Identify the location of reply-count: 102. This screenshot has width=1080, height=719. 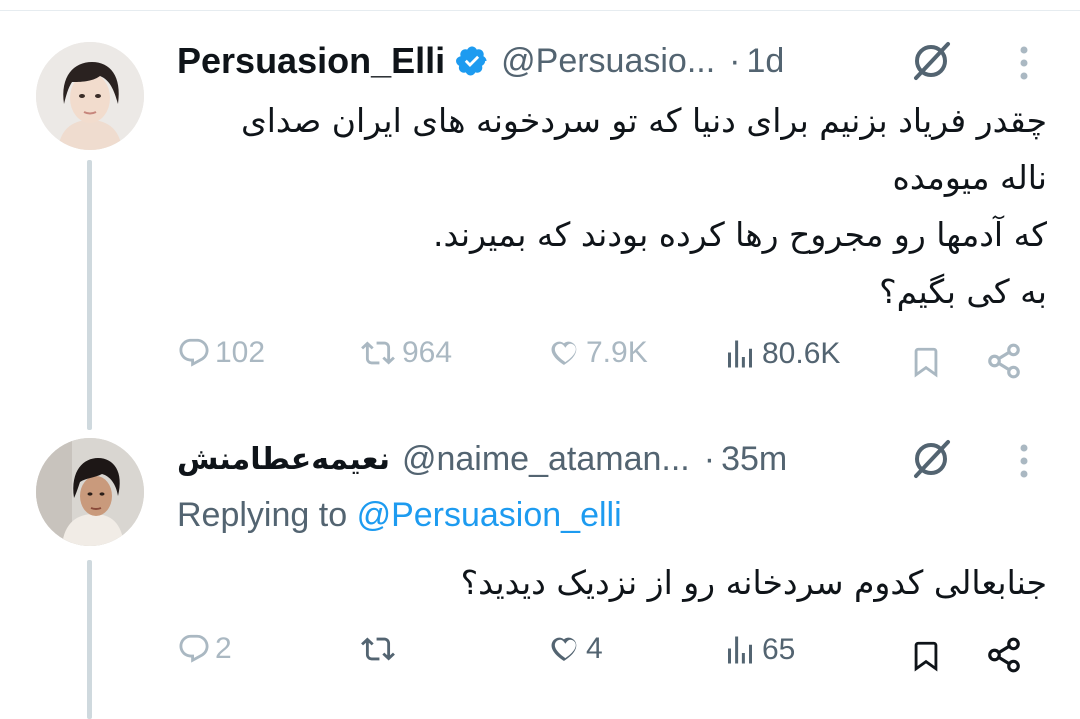
(240, 352).